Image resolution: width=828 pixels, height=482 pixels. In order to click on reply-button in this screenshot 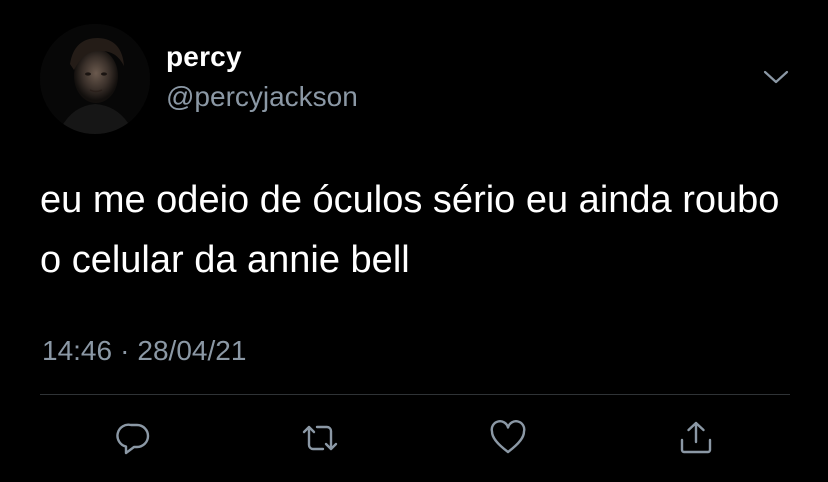, I will do `click(134, 438)`.